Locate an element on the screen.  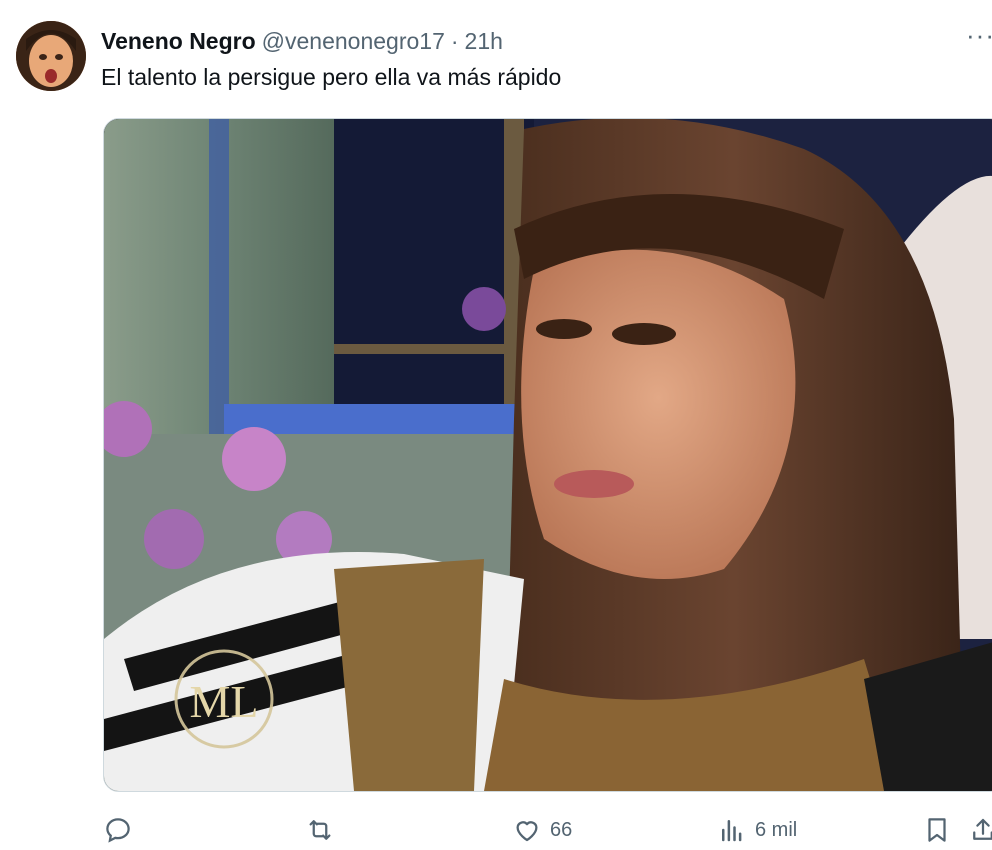
timestamp: 21h is located at coordinates (484, 41).